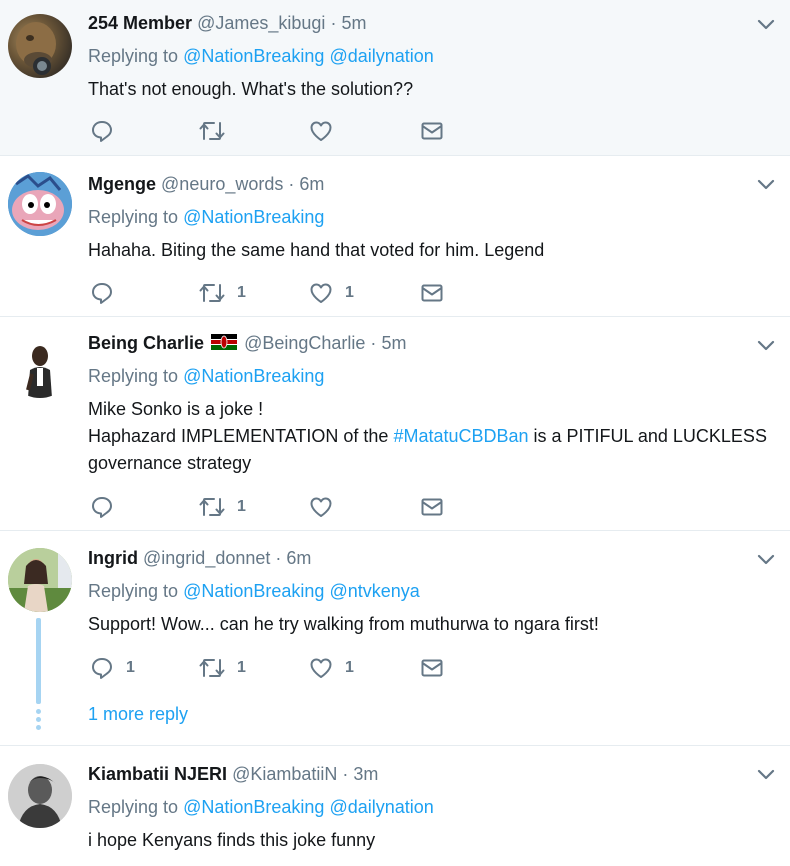  Describe the element at coordinates (206, 558) in the screenshot. I see `user-handle: @ingrid_donnet` at that location.